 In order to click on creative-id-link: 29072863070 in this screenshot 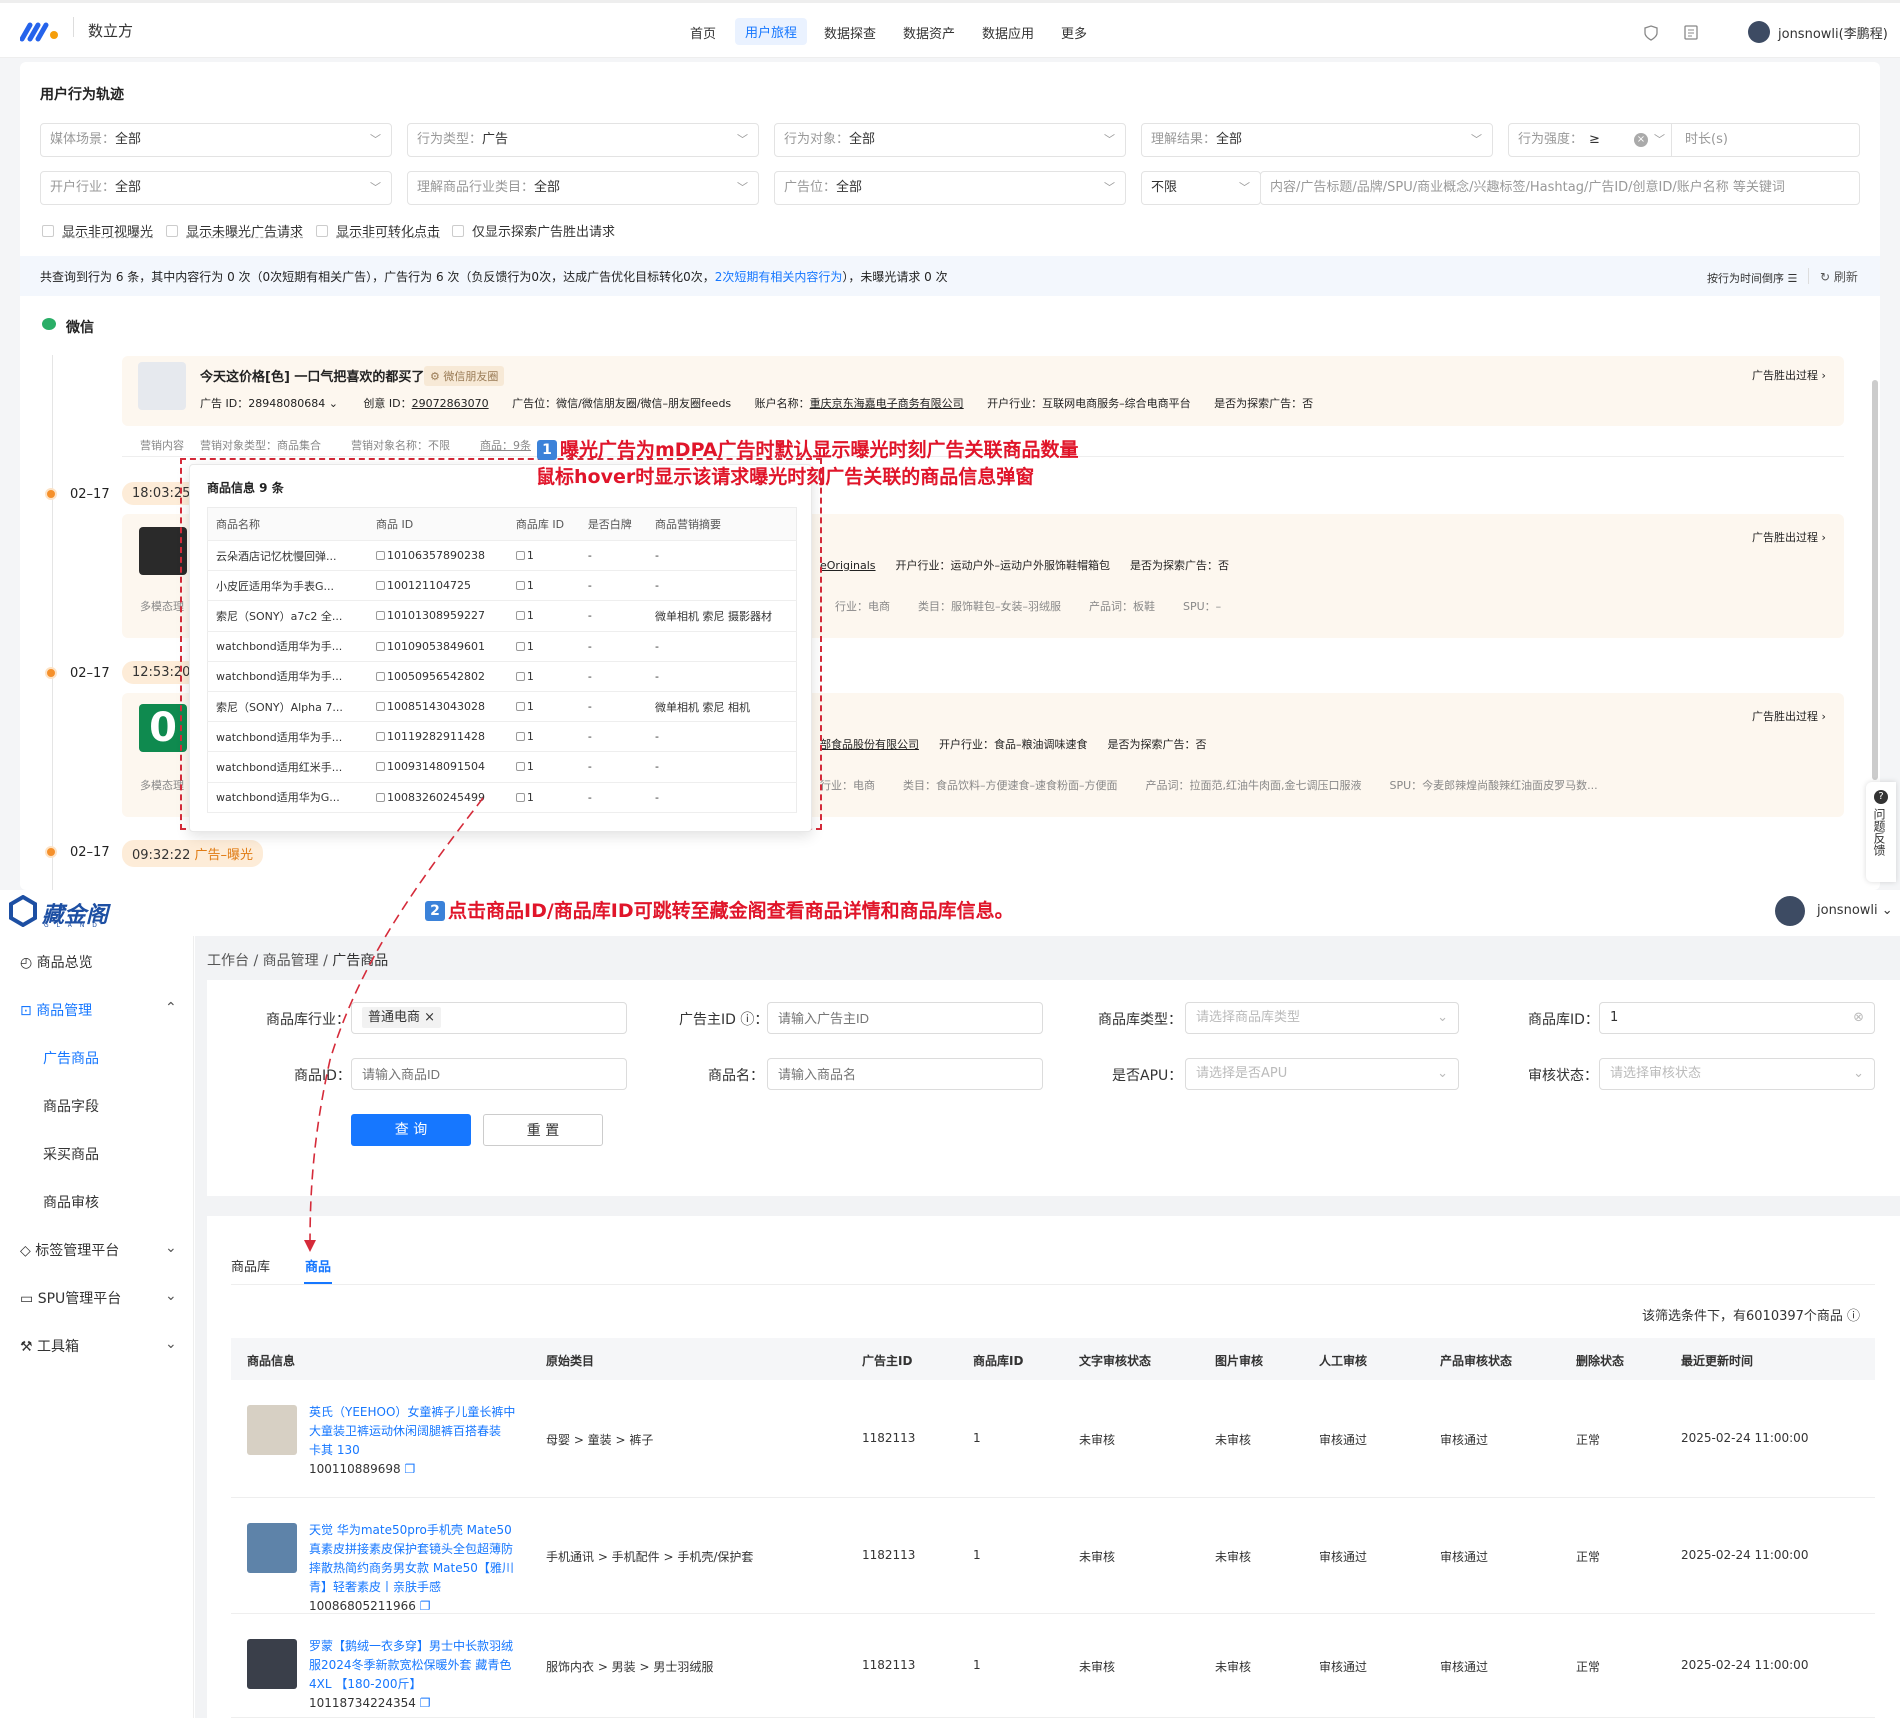, I will do `click(450, 403)`.